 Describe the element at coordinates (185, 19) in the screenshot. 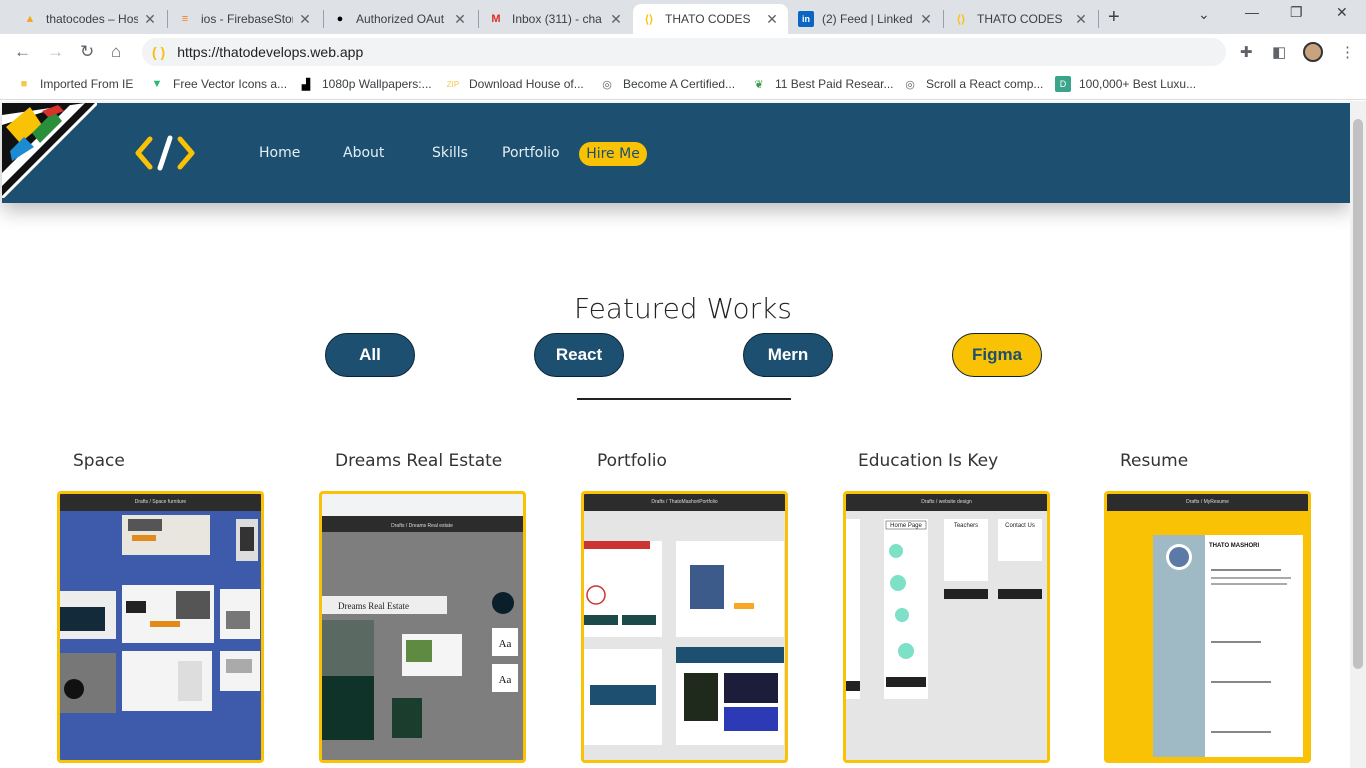

I see `stackoverflow-icon: ≡` at that location.